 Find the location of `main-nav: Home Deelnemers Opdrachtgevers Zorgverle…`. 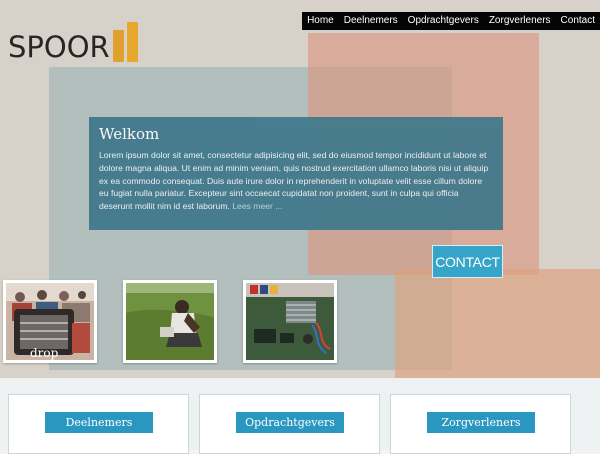

main-nav: Home Deelnemers Opdrachtgevers Zorgverle… is located at coordinates (451, 21).